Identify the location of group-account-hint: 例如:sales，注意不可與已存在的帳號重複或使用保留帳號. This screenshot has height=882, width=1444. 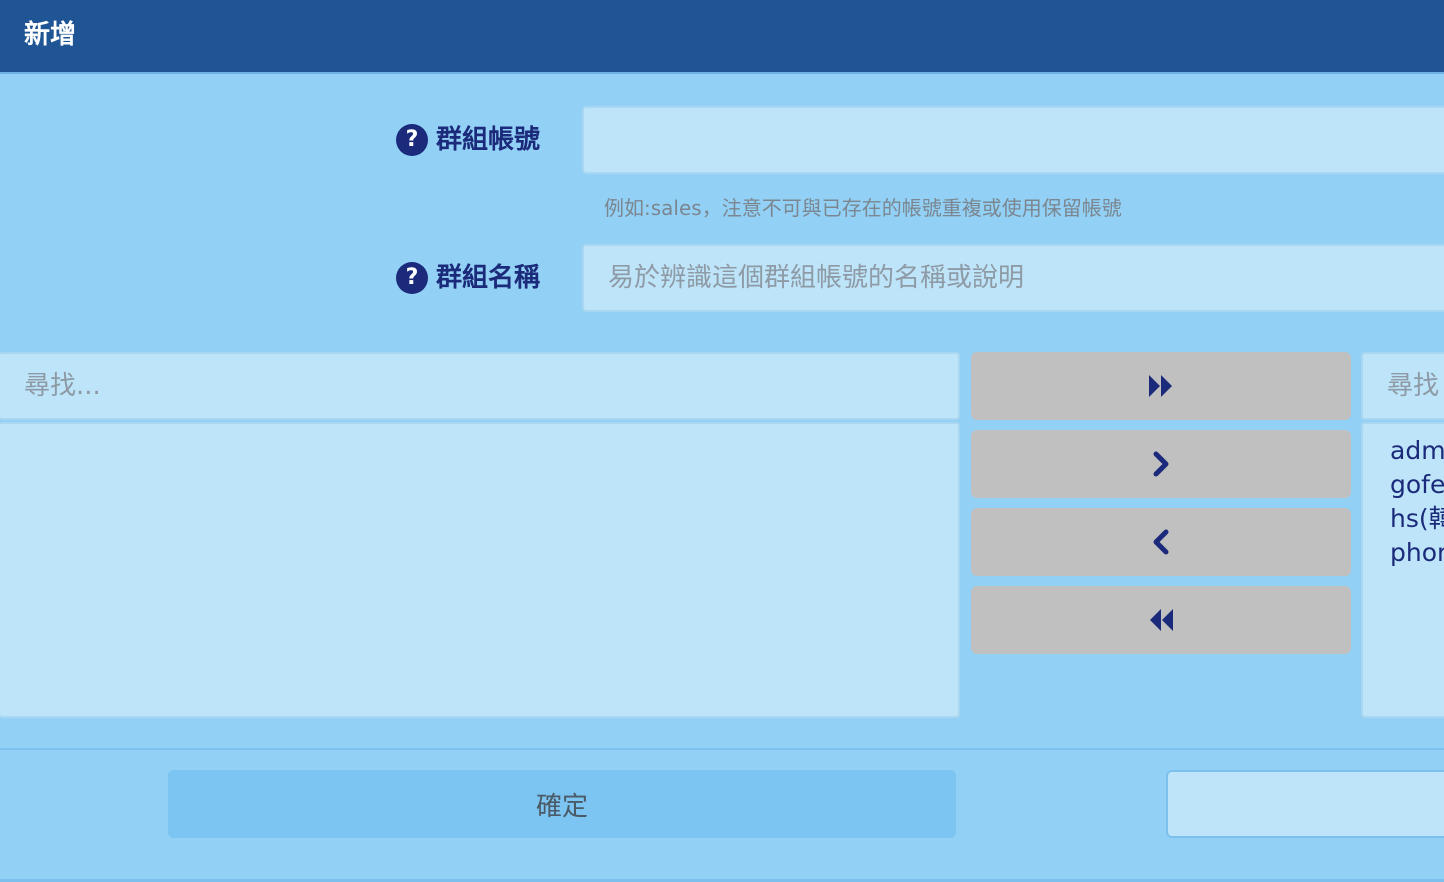
(863, 208).